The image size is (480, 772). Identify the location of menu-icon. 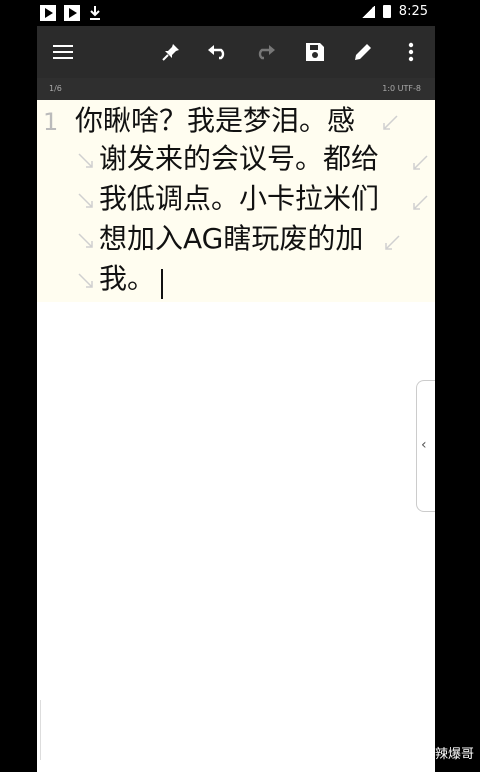
(63, 52).